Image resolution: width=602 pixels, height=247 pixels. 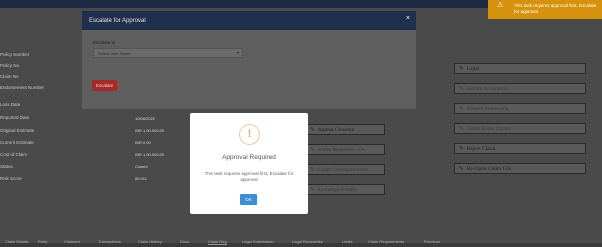 What do you see at coordinates (17, 130) in the screenshot?
I see `field-label: Original Estimate` at bounding box center [17, 130].